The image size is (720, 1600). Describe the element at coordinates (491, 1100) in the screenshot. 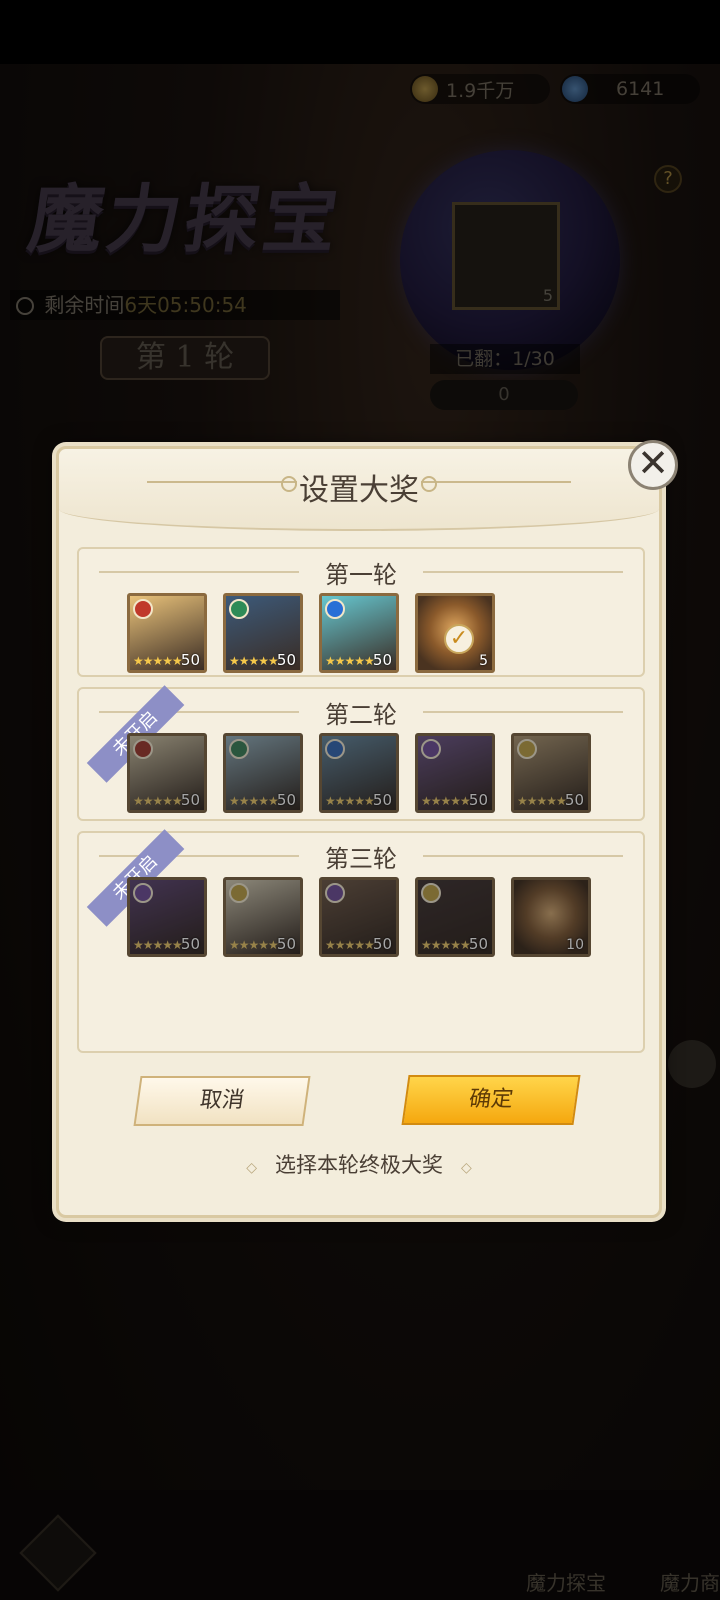

I see `confirm-button: 确定` at that location.